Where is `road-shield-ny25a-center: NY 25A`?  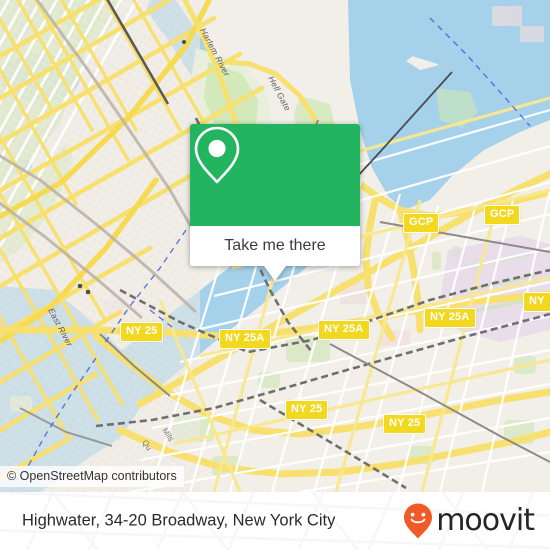 road-shield-ny25a-center: NY 25A is located at coordinates (344, 330).